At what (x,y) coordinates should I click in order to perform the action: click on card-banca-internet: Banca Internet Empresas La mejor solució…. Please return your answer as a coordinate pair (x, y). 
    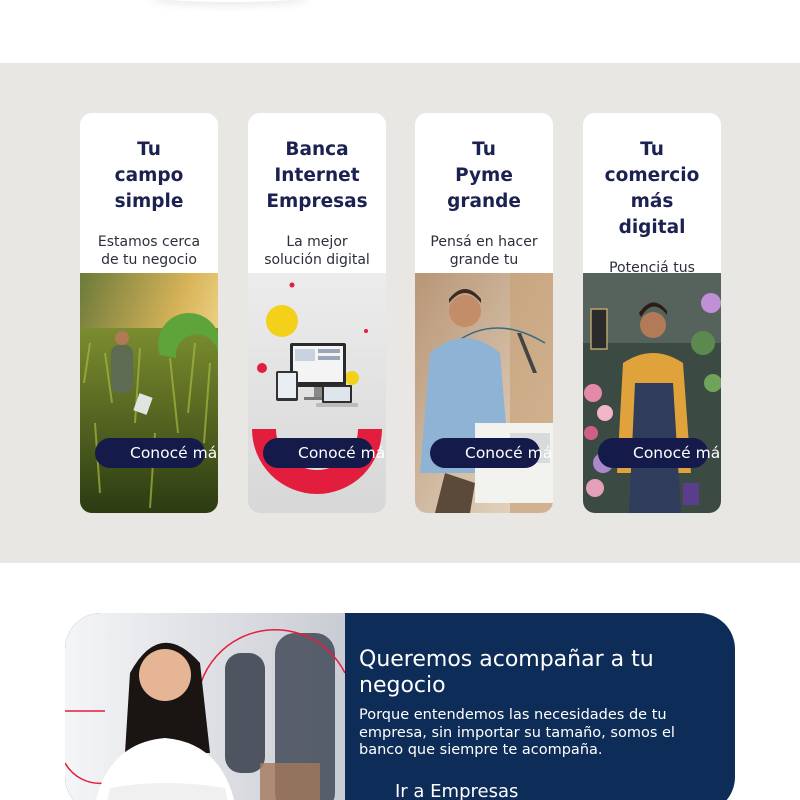
    Looking at the image, I should click on (317, 313).